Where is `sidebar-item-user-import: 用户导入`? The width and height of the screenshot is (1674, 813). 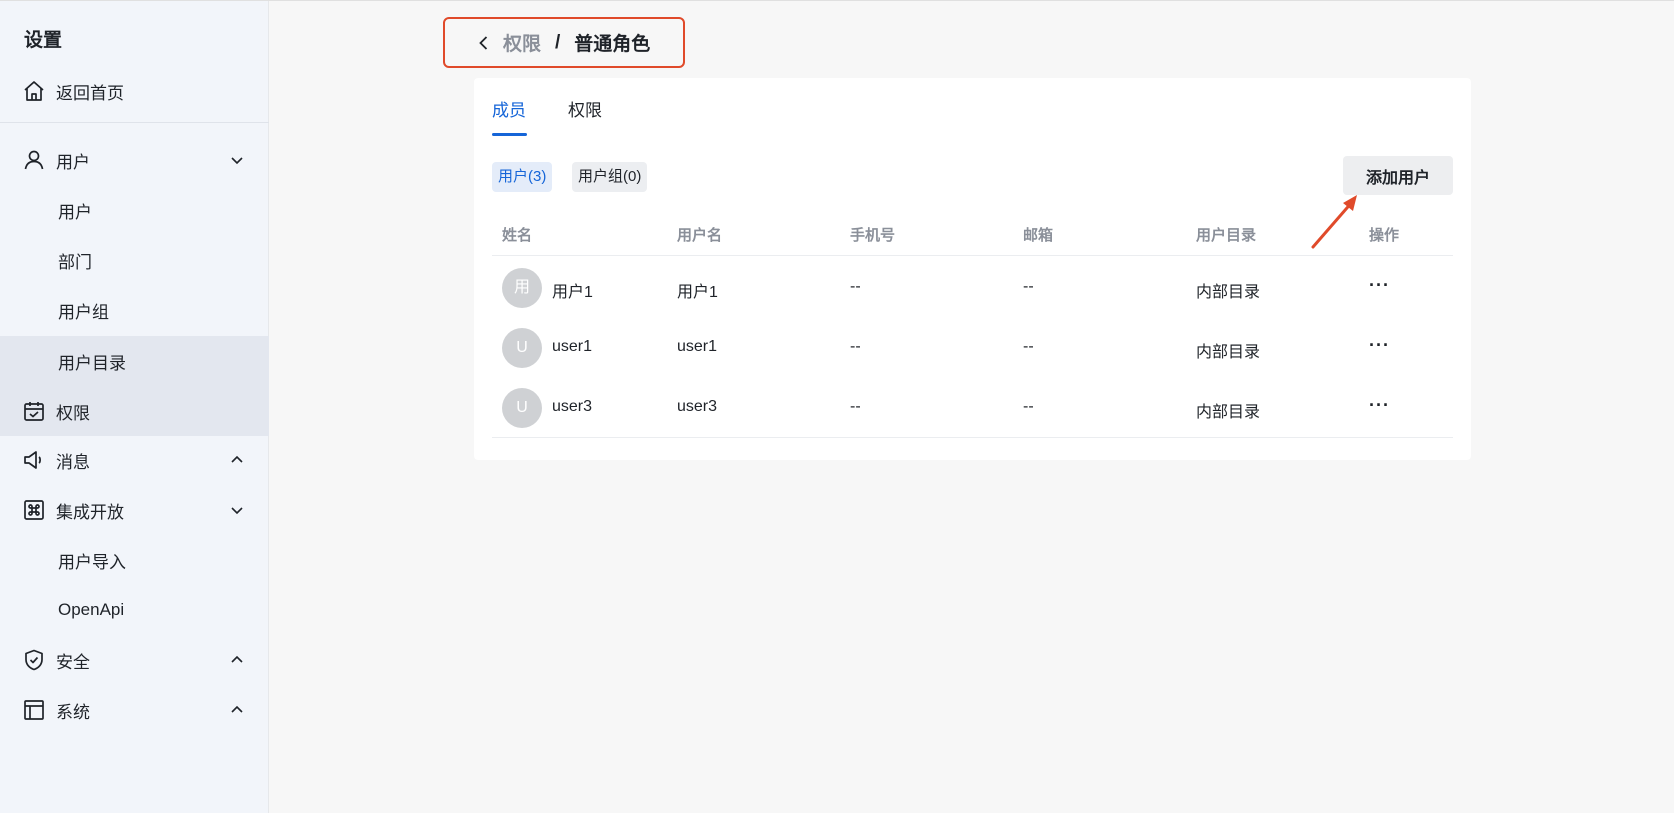 sidebar-item-user-import: 用户导入 is located at coordinates (134, 560).